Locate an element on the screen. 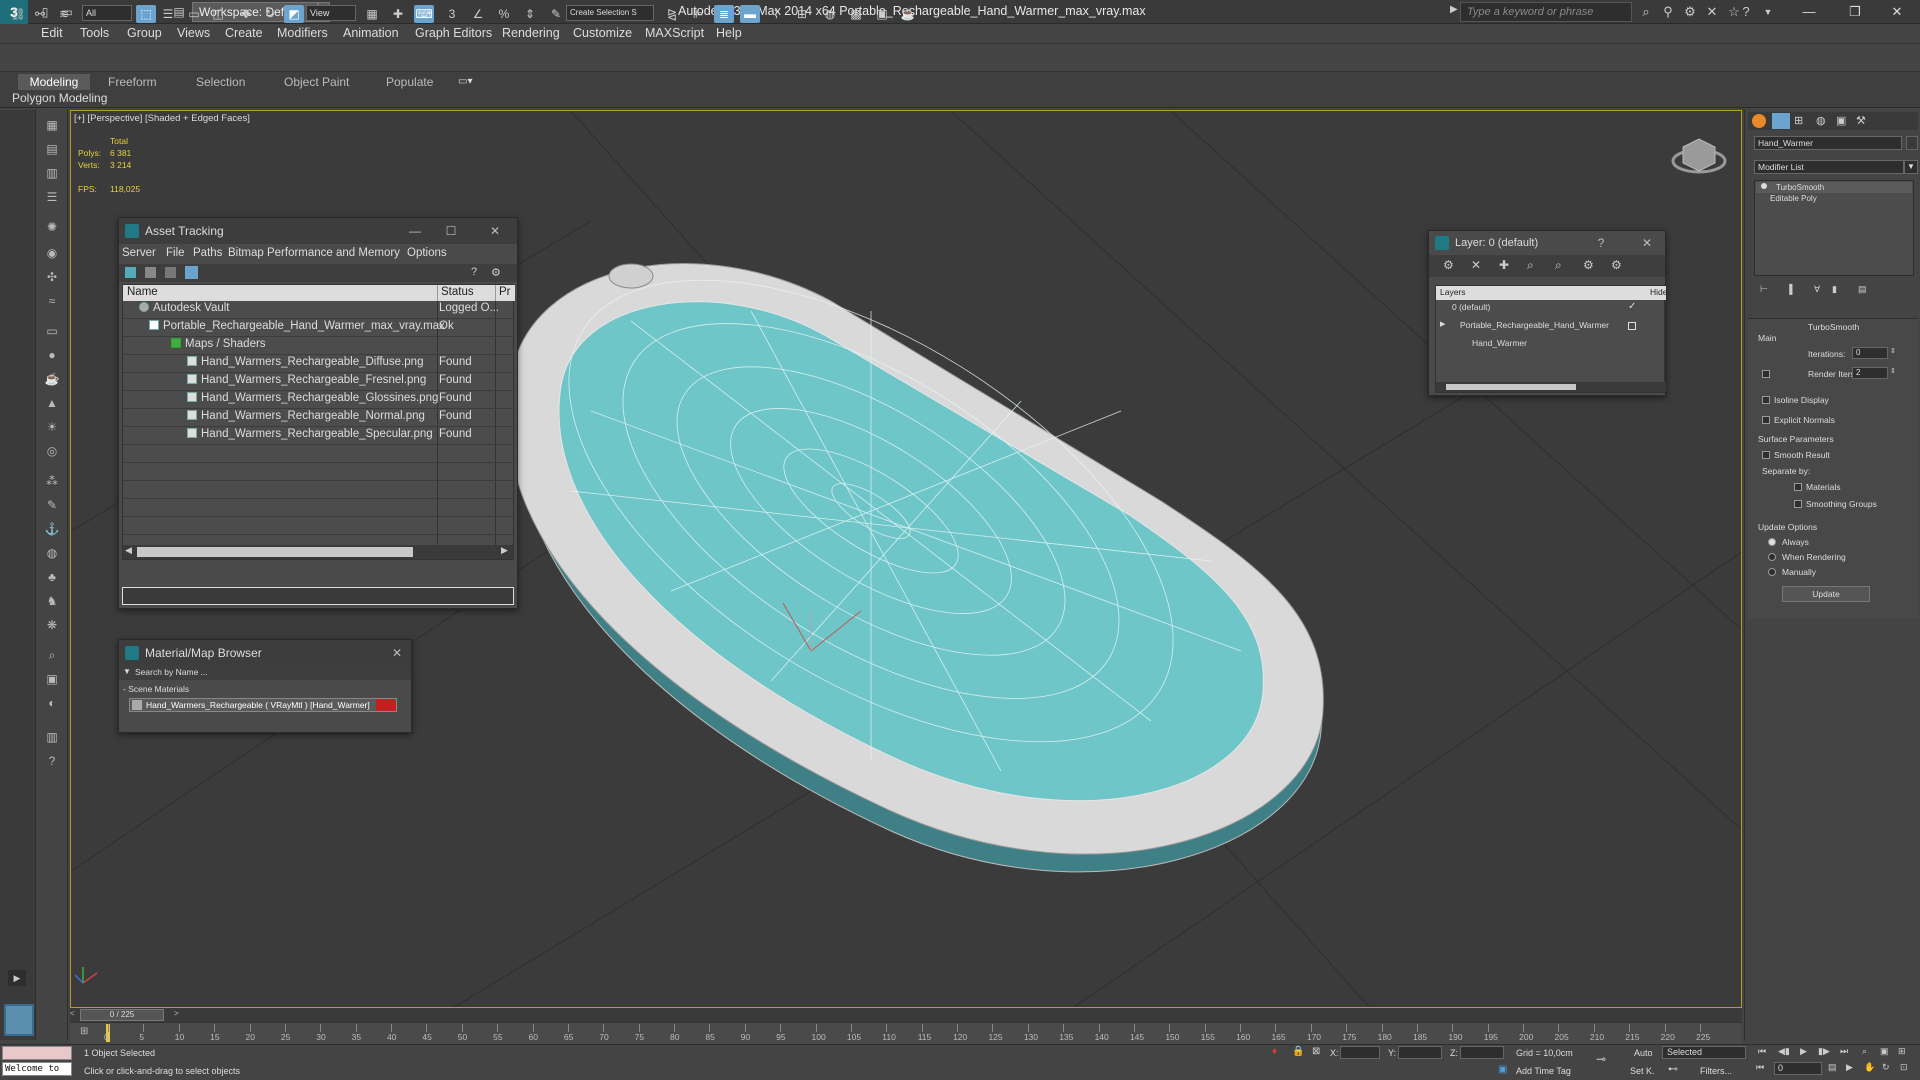 This screenshot has width=1920, height=1080. prev-key-icon: ◀▮ is located at coordinates (1784, 1051).